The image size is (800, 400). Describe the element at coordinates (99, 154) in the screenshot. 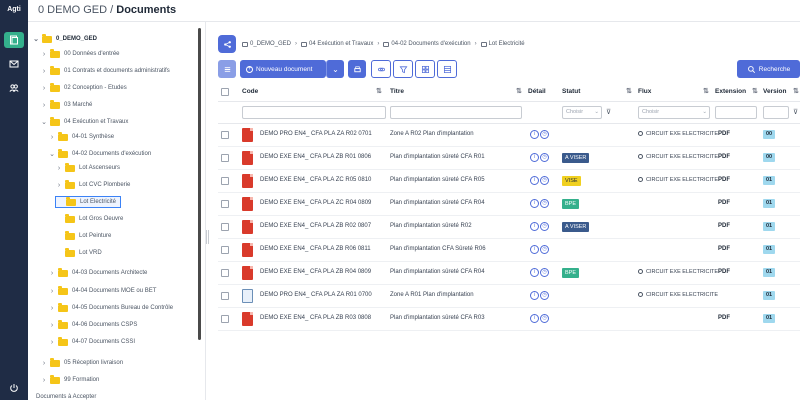

I see `tree-item: ⌄ 04-02 Documents d'exécution` at that location.